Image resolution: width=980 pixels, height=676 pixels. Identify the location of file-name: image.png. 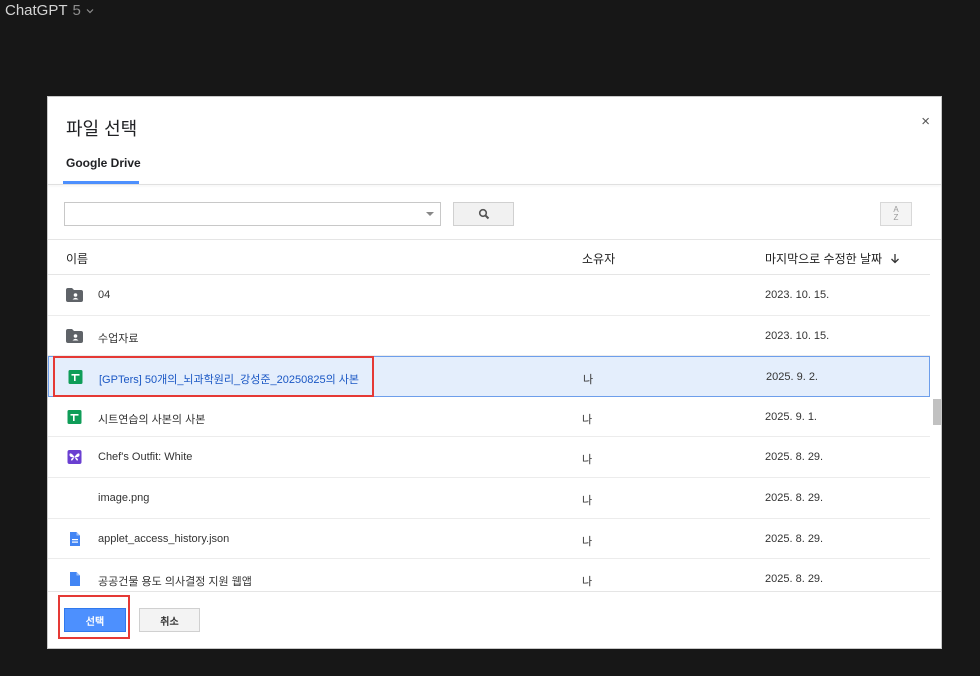
(124, 497).